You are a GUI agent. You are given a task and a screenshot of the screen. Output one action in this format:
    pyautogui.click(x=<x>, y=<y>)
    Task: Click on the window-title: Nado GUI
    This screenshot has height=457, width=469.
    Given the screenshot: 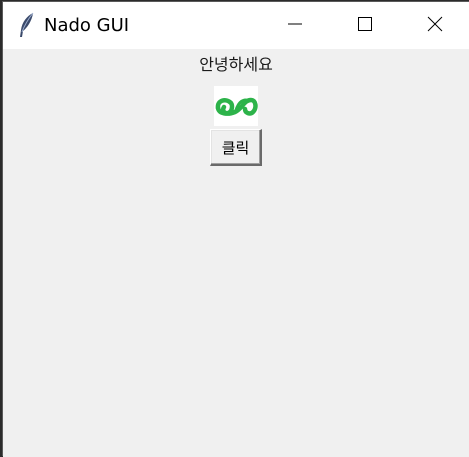 What is the action you would take?
    pyautogui.click(x=87, y=25)
    